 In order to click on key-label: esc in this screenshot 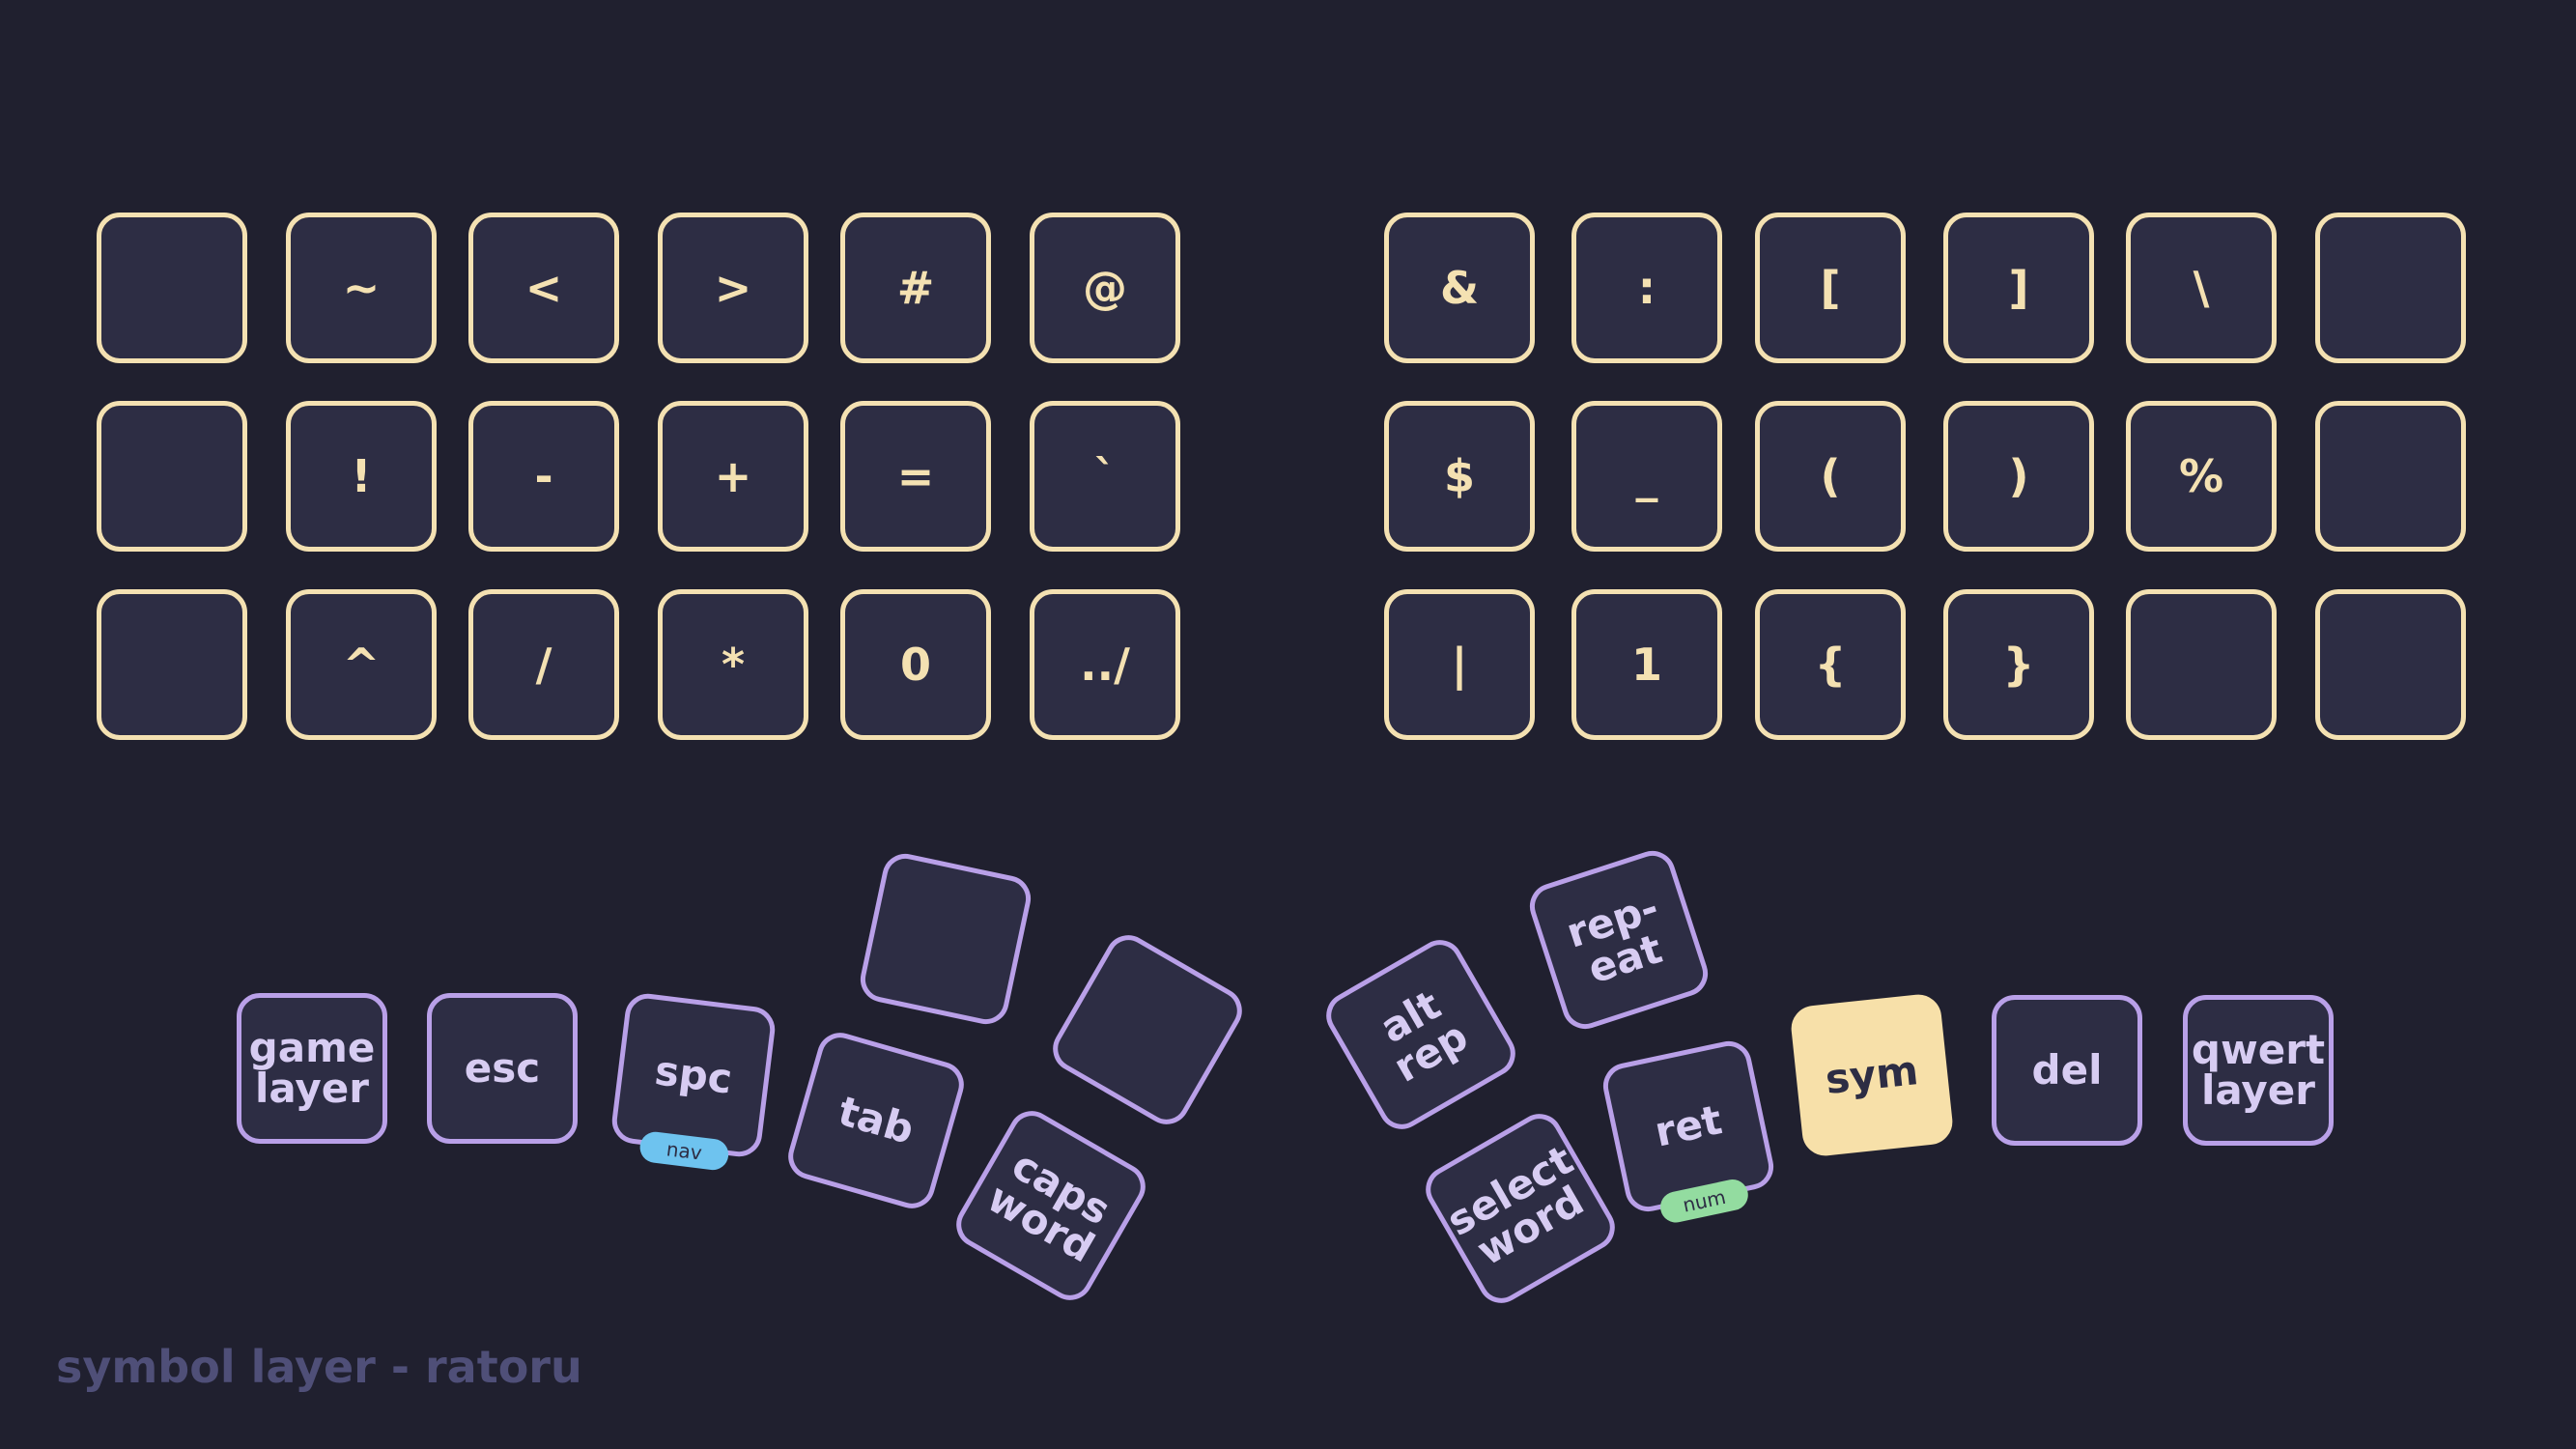, I will do `click(502, 1068)`.